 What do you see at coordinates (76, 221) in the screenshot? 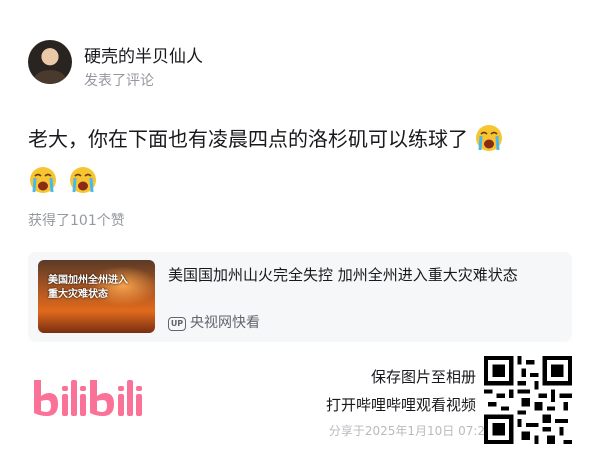
I see `like-count: 获得了101个赞` at bounding box center [76, 221].